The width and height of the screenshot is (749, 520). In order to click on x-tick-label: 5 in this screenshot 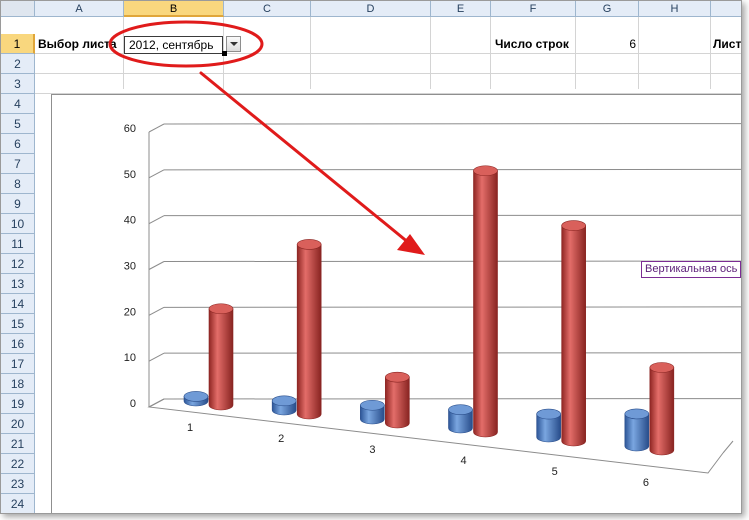, I will do `click(555, 472)`.